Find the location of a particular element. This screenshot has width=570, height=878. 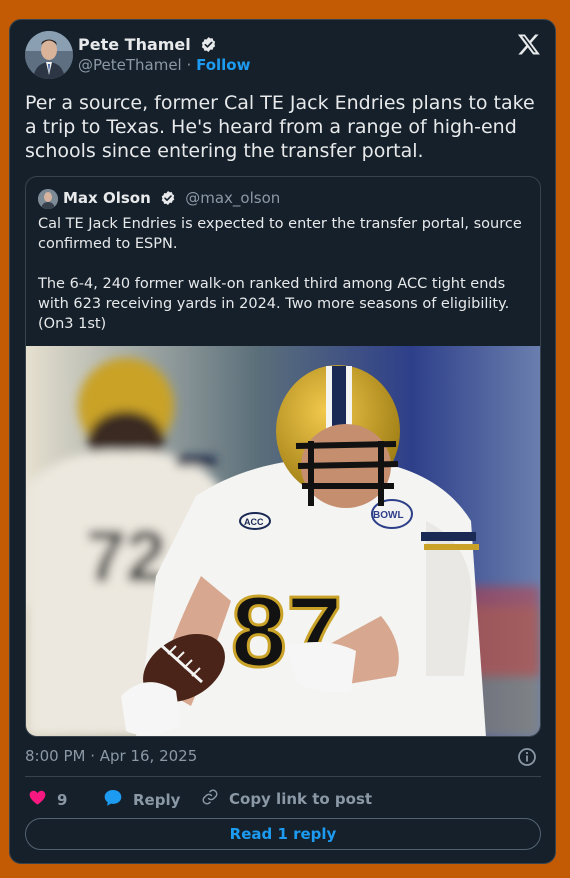

author-name: Pete Thamel is located at coordinates (147, 46).